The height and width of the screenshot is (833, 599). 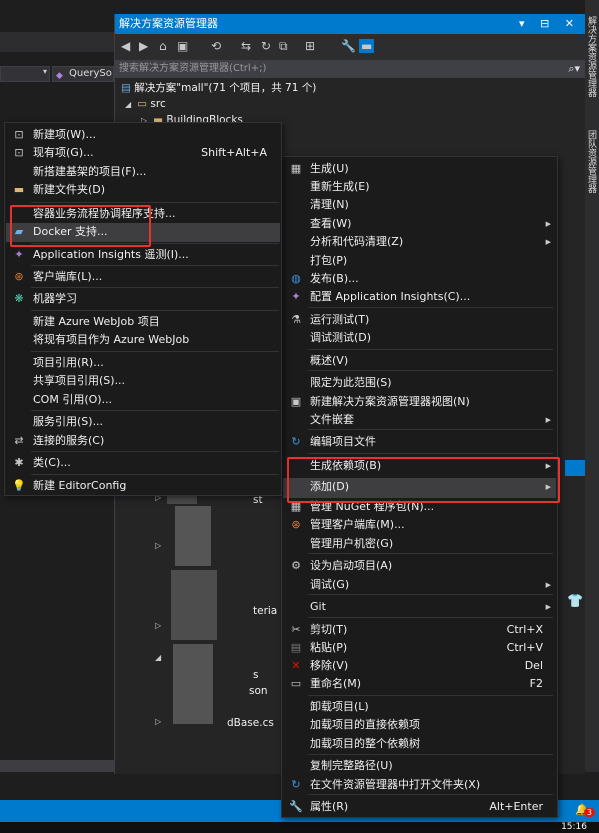 What do you see at coordinates (163, 46) in the screenshot?
I see `home-icon: ⌂` at bounding box center [163, 46].